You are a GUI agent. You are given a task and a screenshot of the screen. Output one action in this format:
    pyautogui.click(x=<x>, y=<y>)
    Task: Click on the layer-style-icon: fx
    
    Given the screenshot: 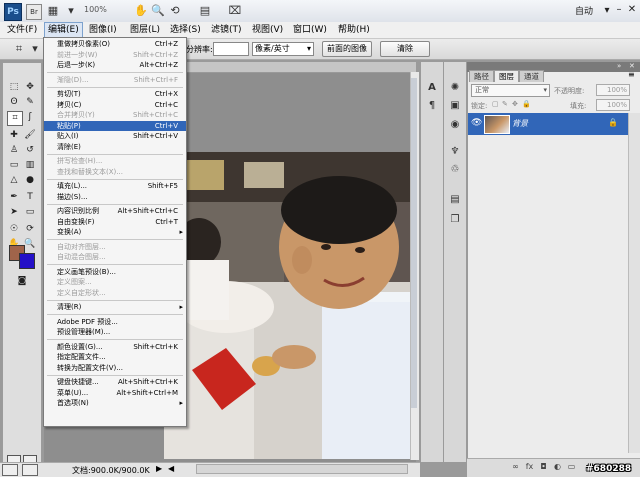 What is the action you would take?
    pyautogui.click(x=529, y=466)
    